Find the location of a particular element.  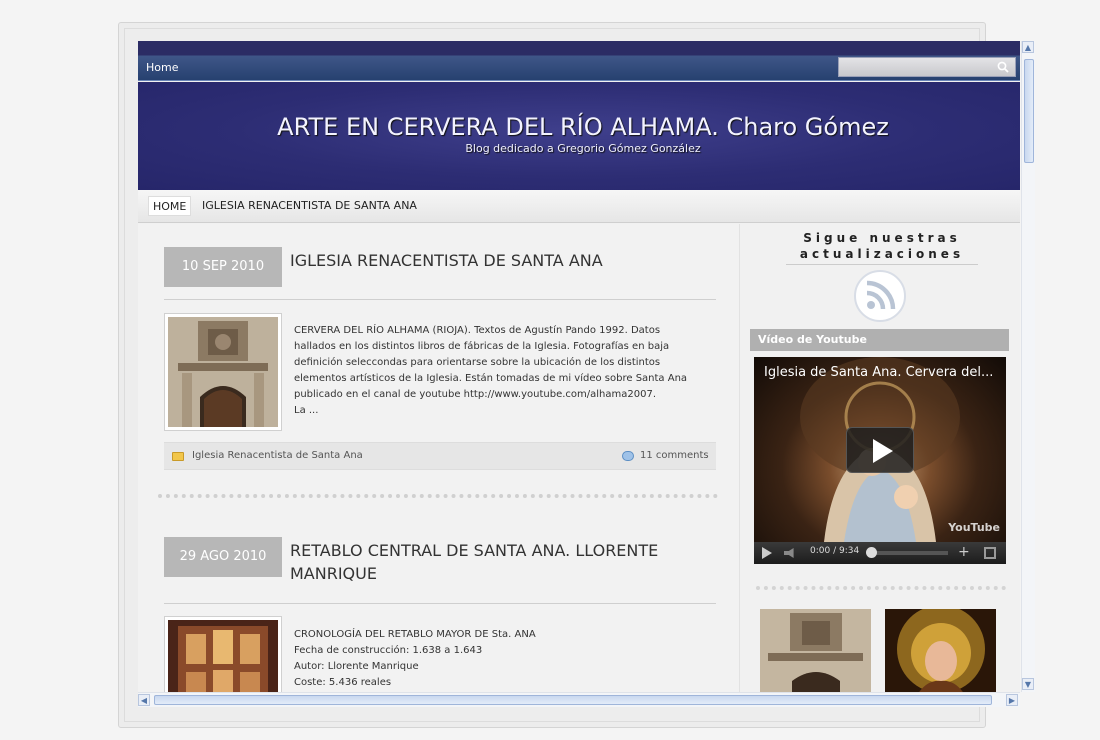

scroll-down-icon: ▼ is located at coordinates (1028, 684).